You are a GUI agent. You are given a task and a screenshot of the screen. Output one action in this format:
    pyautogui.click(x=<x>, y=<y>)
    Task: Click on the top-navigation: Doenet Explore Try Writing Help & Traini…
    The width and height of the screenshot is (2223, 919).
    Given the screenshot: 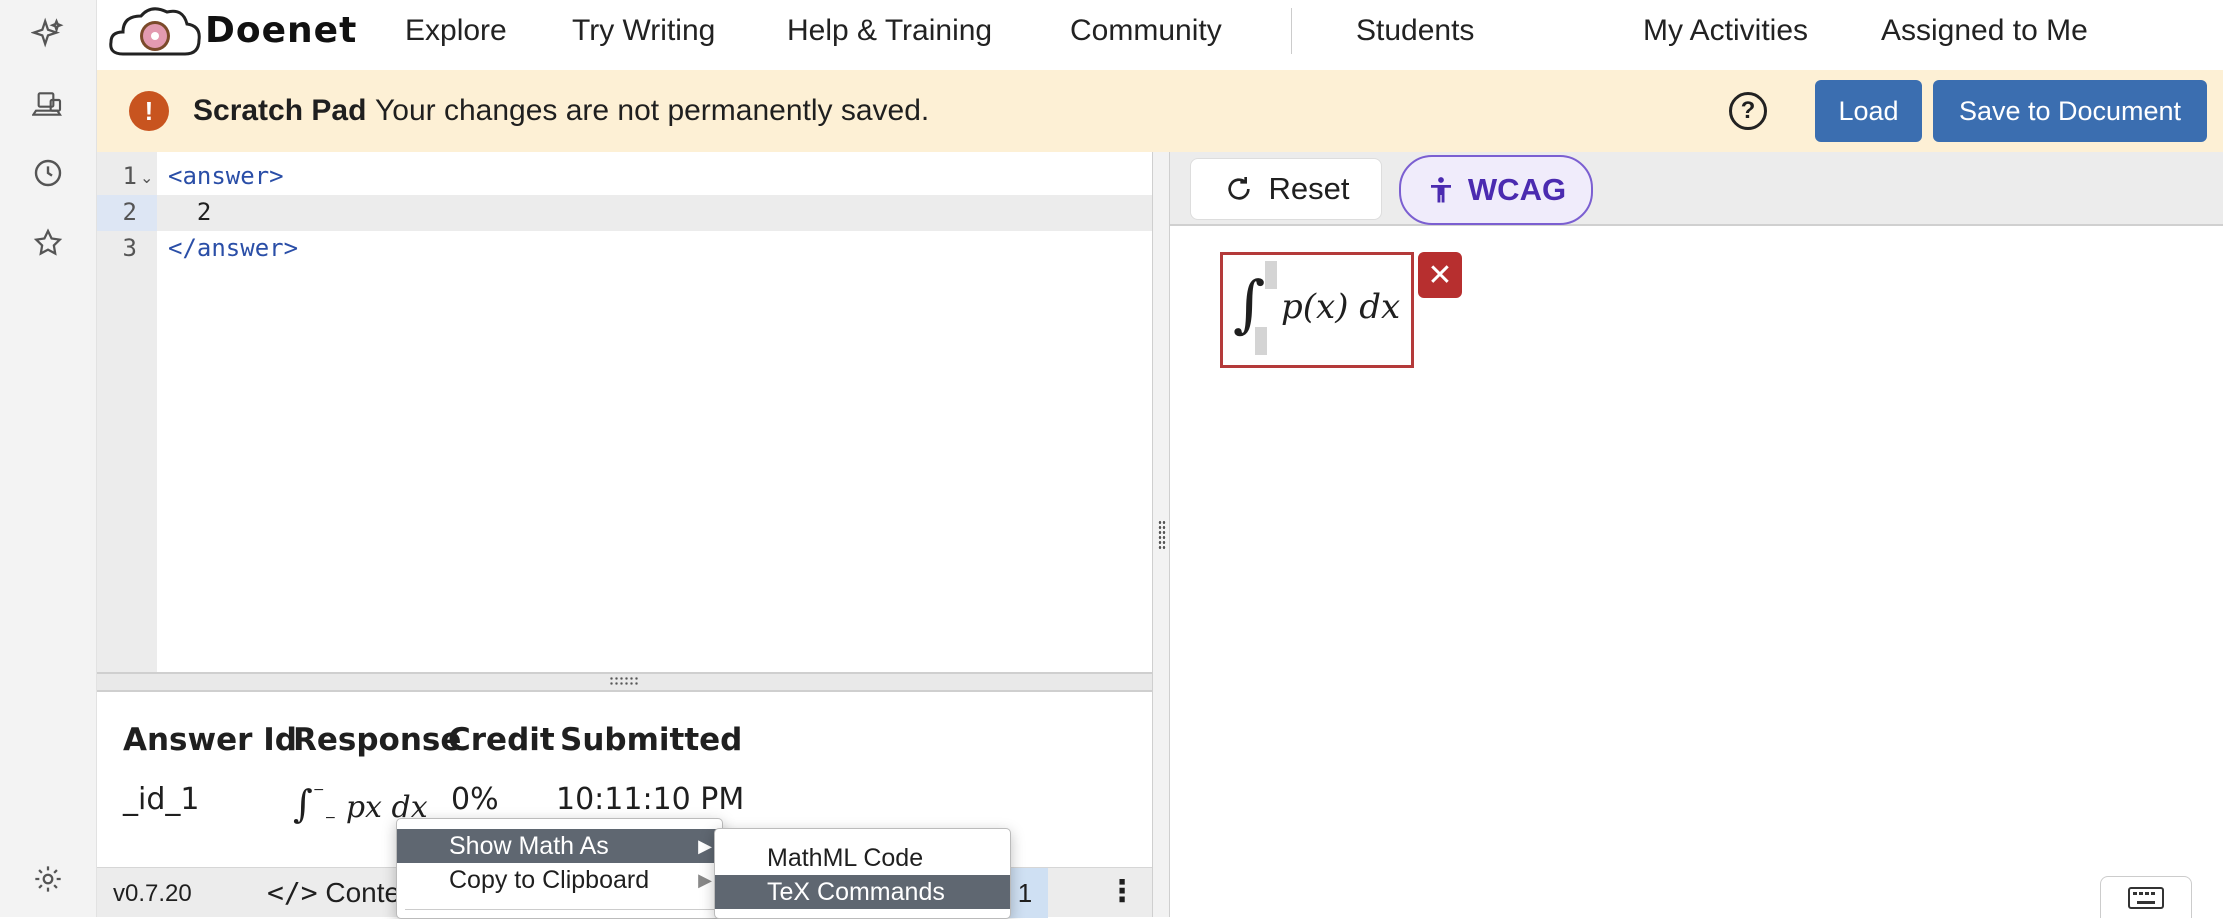 What is the action you would take?
    pyautogui.click(x=1160, y=35)
    